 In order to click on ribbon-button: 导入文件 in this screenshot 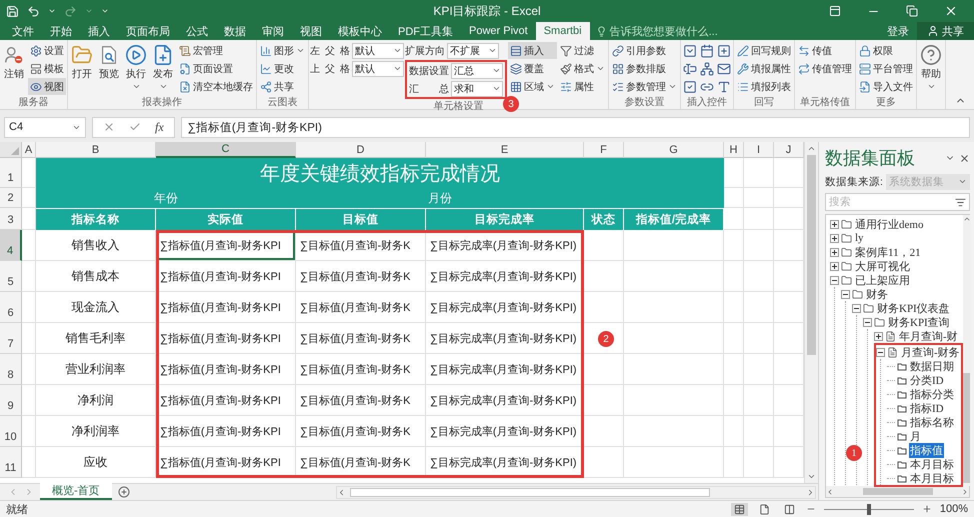, I will do `click(886, 86)`.